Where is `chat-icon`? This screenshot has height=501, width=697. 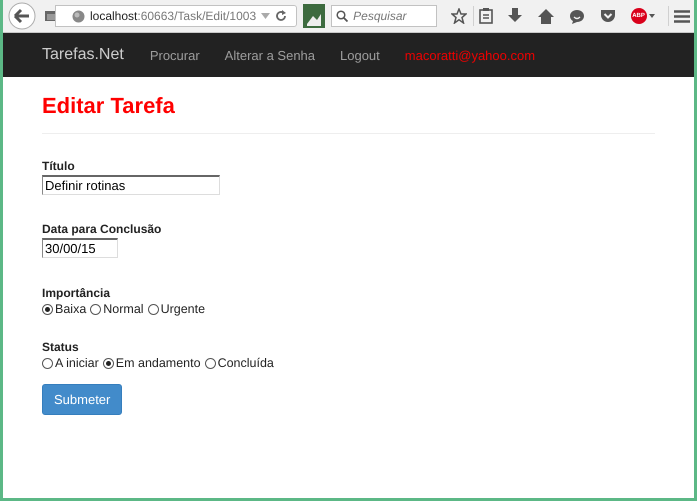
chat-icon is located at coordinates (576, 16).